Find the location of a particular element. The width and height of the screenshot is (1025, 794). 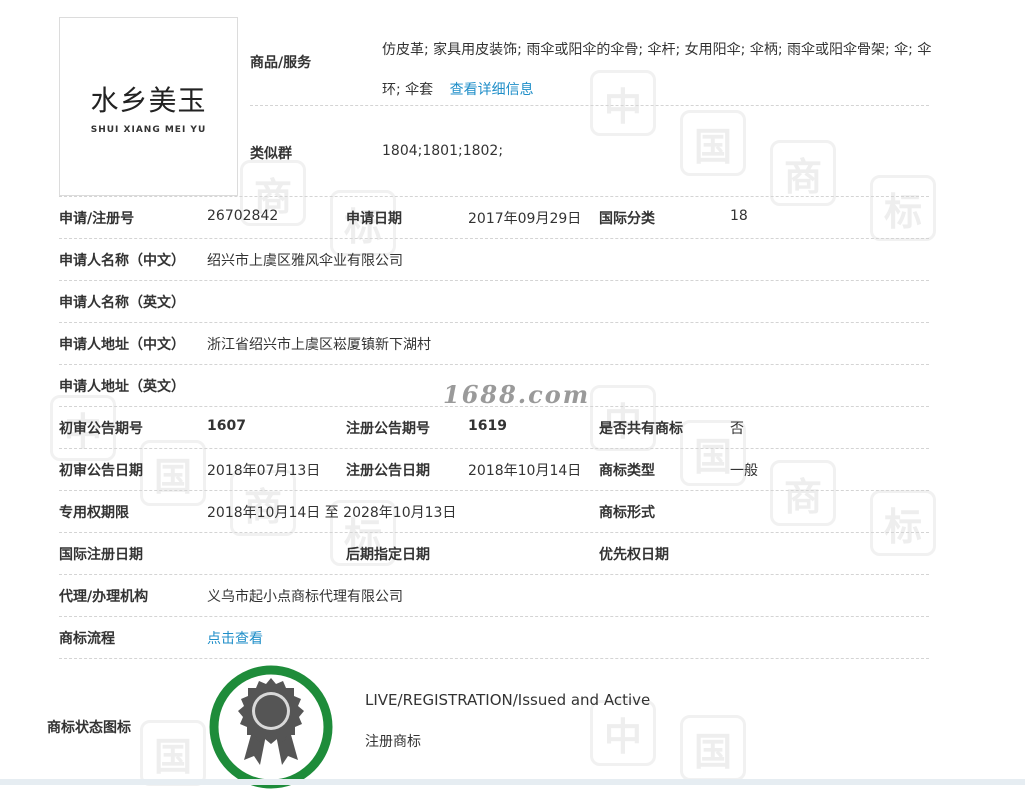

reg-date-value: 2018年10月14日 is located at coordinates (525, 471).